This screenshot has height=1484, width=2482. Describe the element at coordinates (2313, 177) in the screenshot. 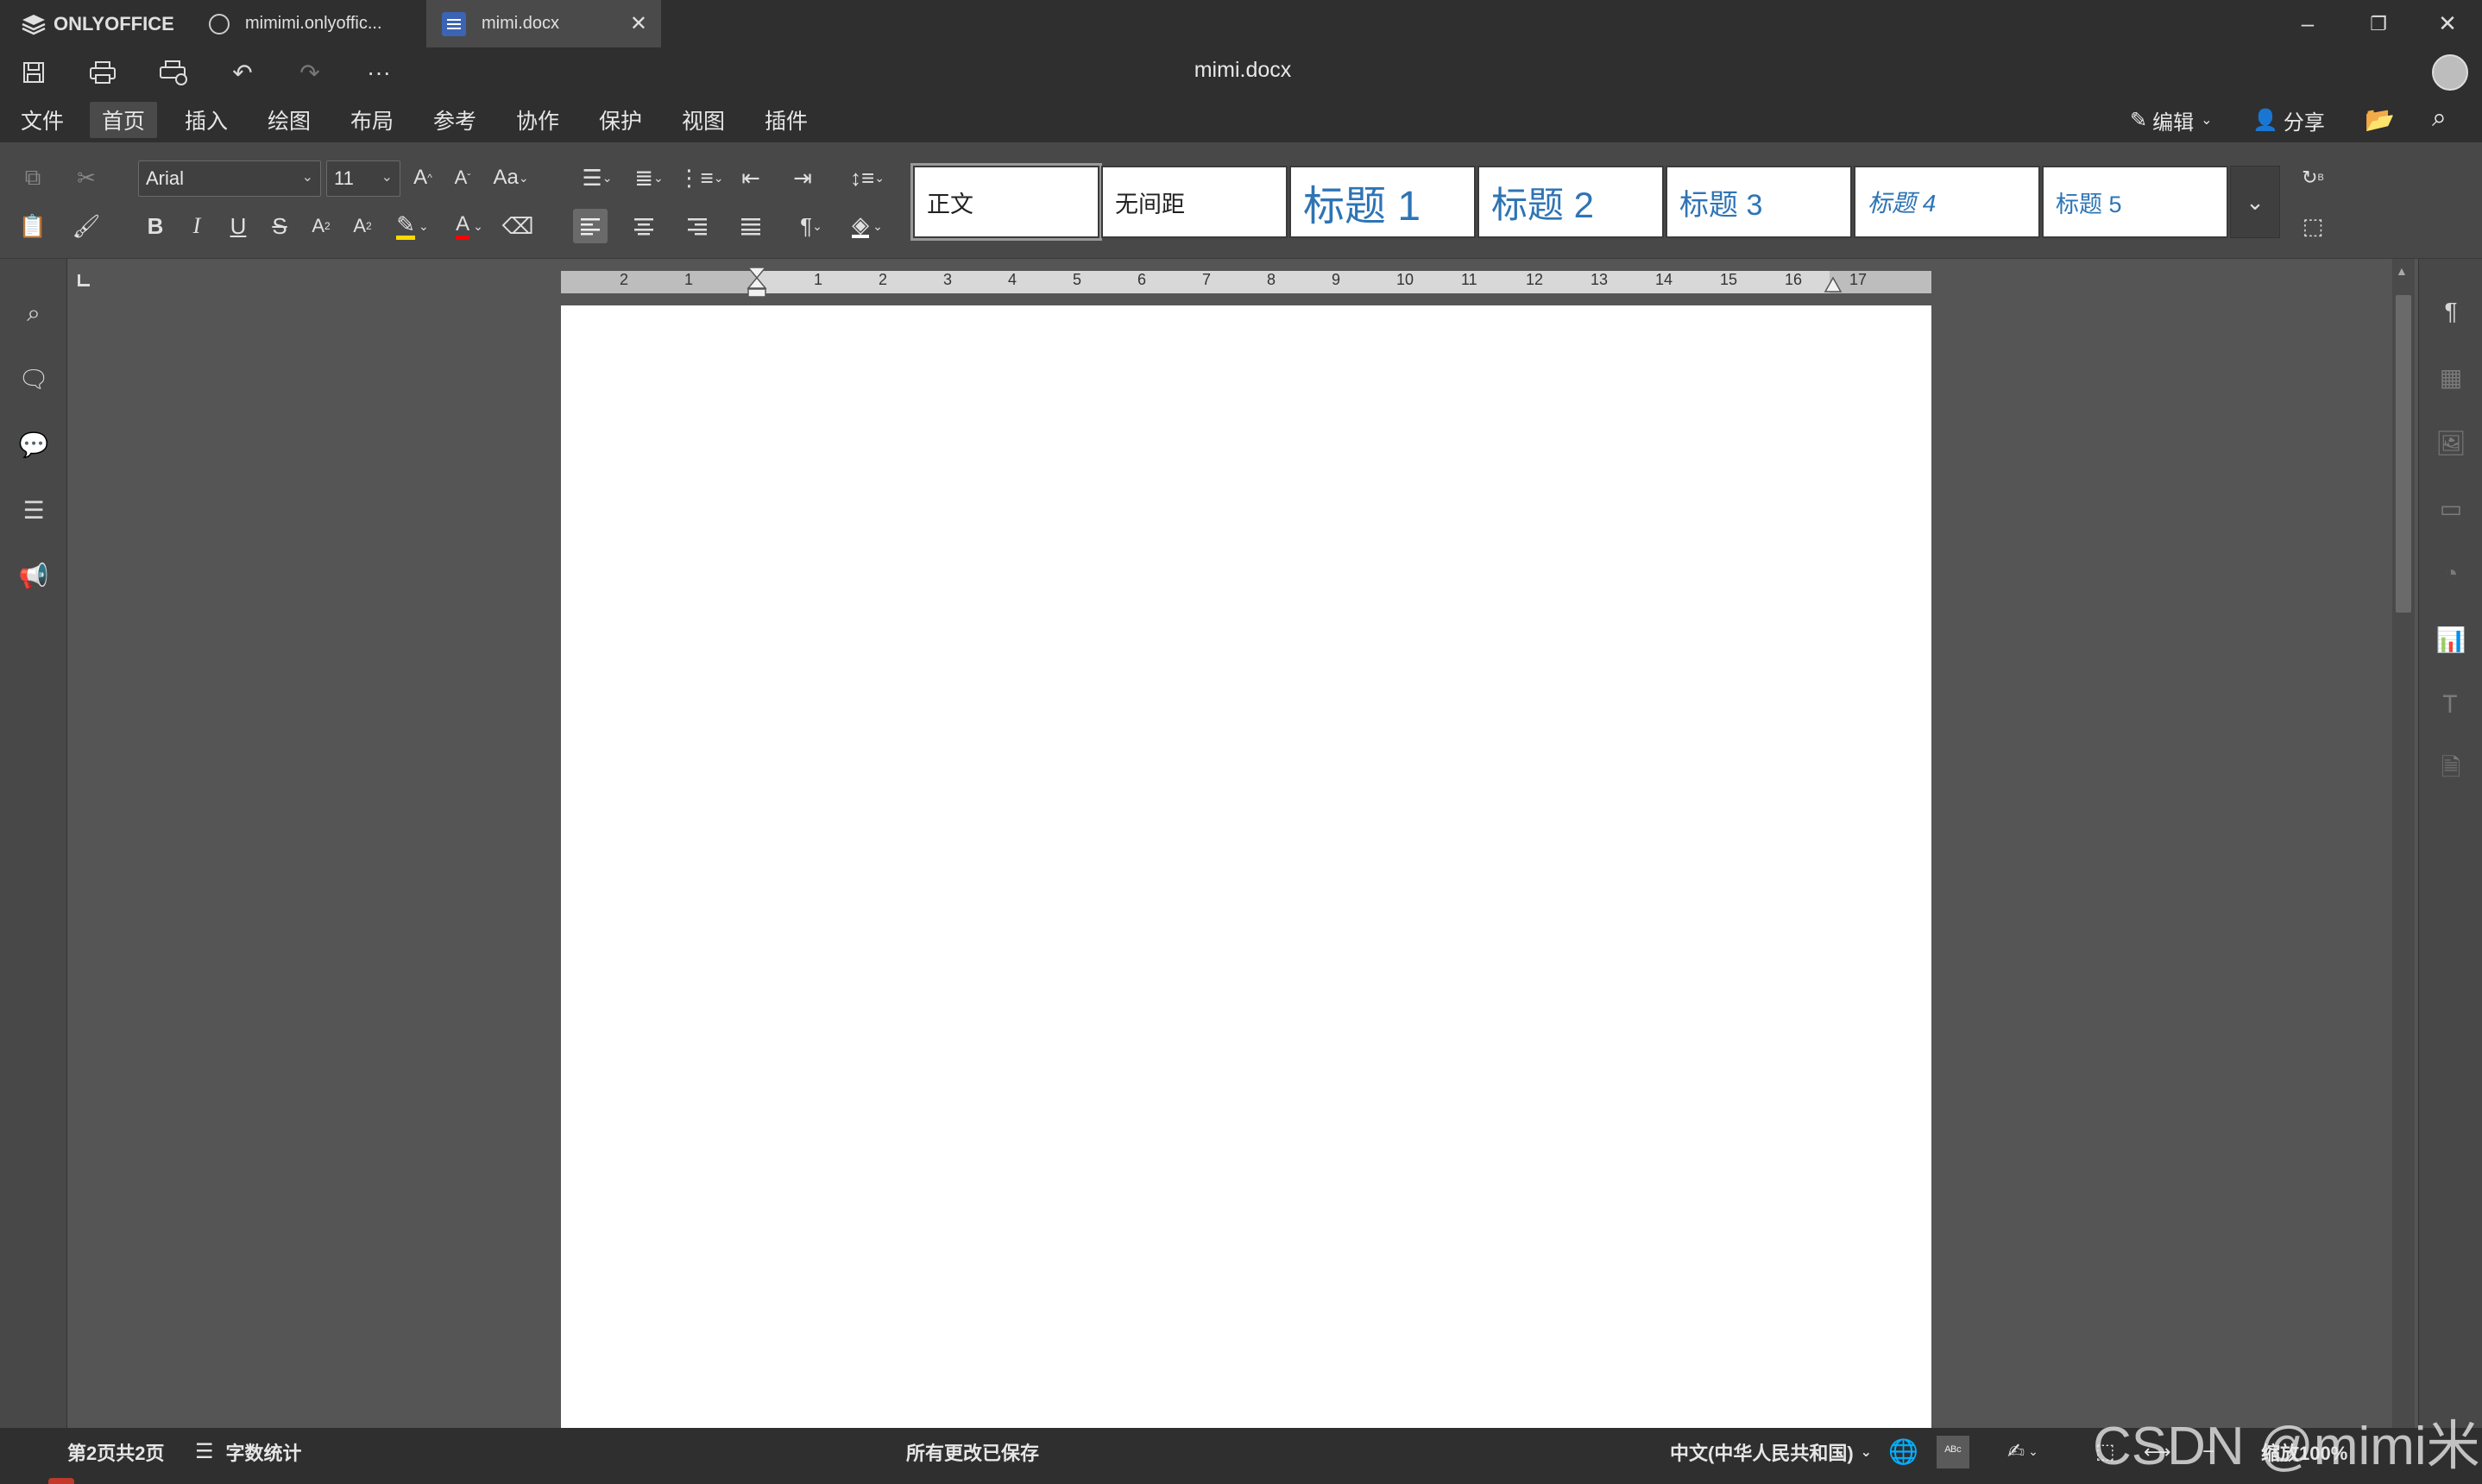

I see `replace-icon: ↻ B` at that location.